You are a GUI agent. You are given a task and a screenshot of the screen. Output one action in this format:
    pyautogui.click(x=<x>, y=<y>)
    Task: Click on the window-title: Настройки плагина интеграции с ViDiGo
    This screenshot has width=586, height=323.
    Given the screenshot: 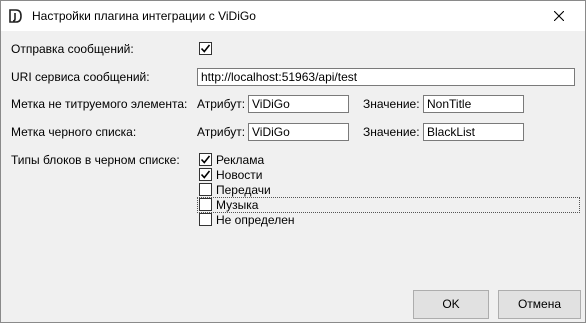 What is the action you would take?
    pyautogui.click(x=144, y=16)
    